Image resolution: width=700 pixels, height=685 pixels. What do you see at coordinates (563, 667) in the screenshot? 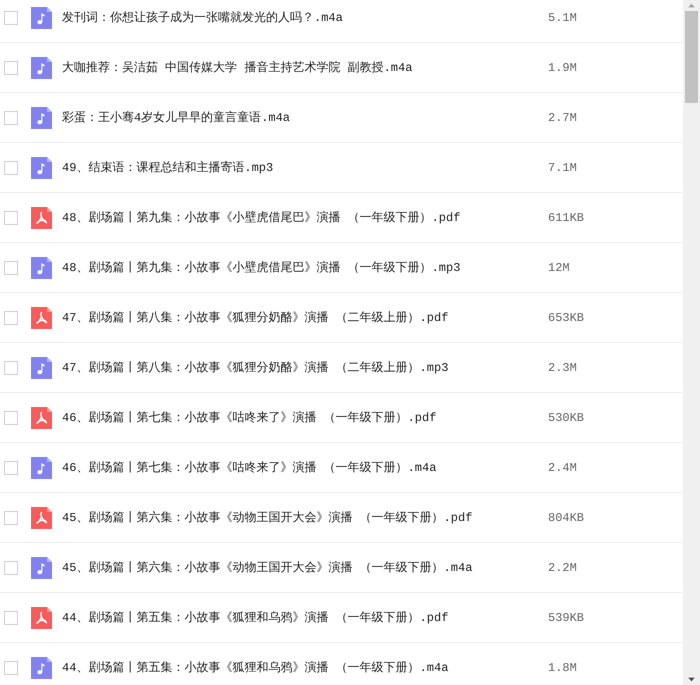
I see `file-size: 1.8M` at bounding box center [563, 667].